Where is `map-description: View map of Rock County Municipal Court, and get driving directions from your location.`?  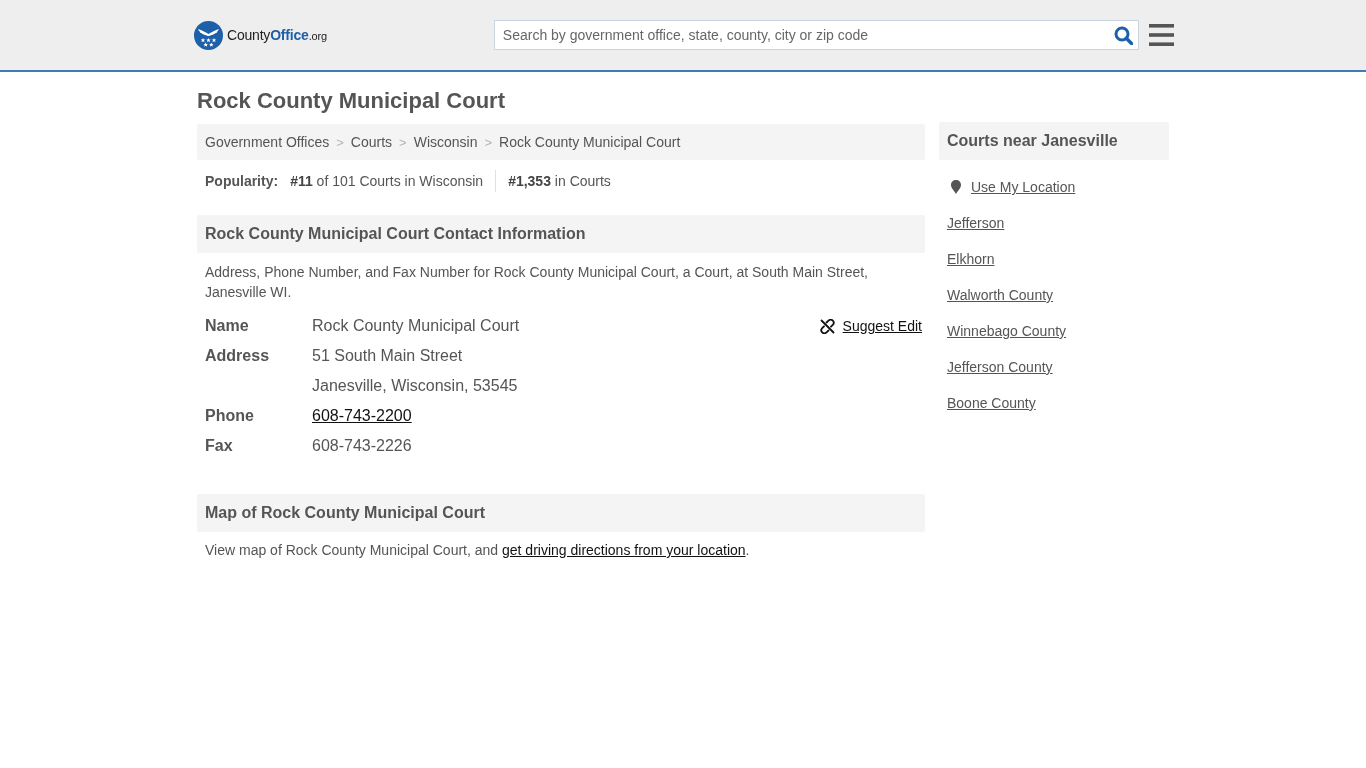 map-description: View map of Rock County Municipal Court, and get driving directions from your location. is located at coordinates (477, 550).